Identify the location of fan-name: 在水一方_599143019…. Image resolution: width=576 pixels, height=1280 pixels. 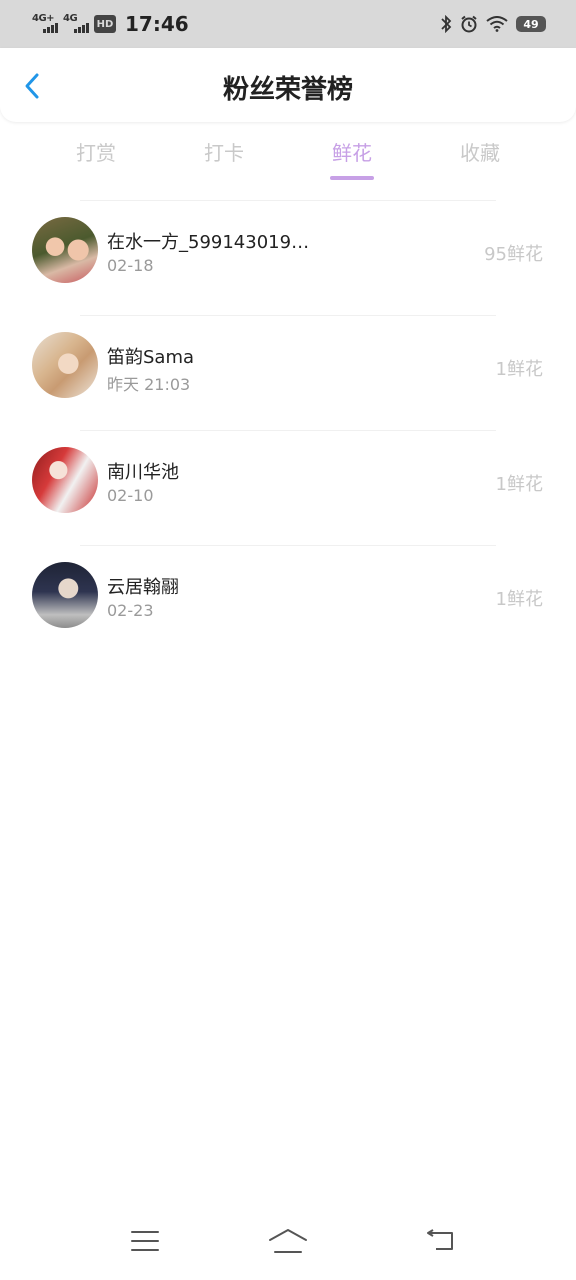
(208, 242).